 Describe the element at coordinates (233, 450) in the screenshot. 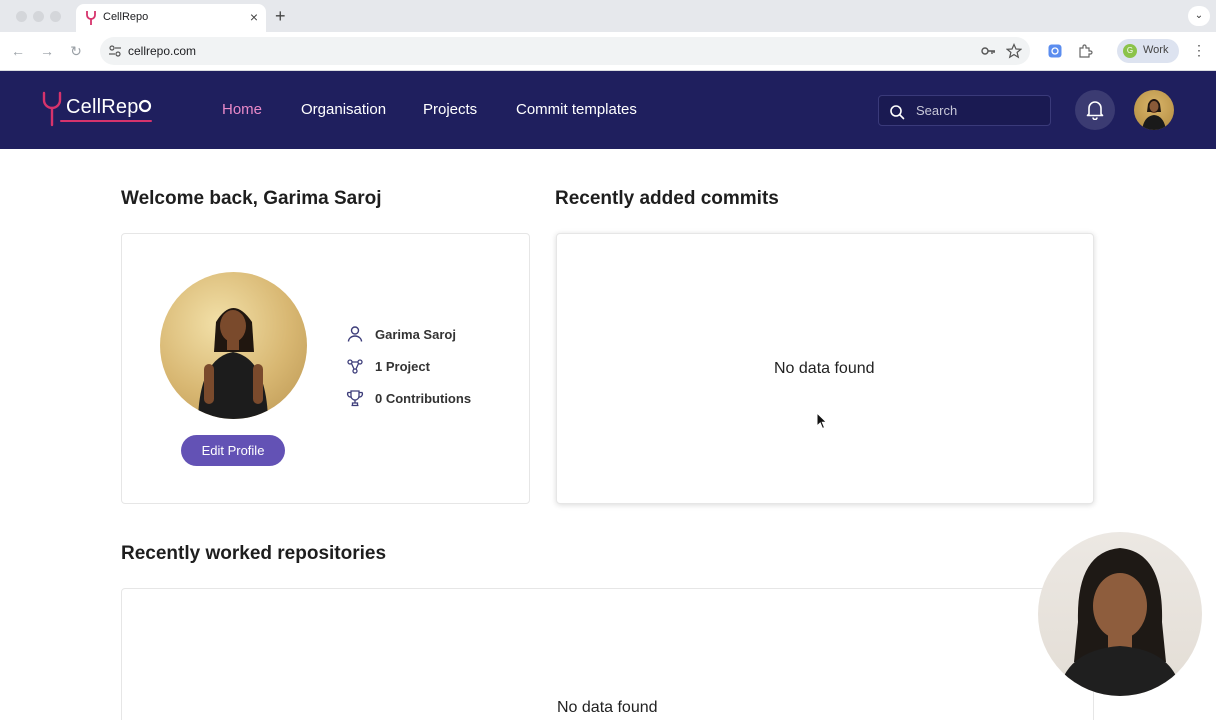

I see `edit-profile-button: Edit Profile` at that location.